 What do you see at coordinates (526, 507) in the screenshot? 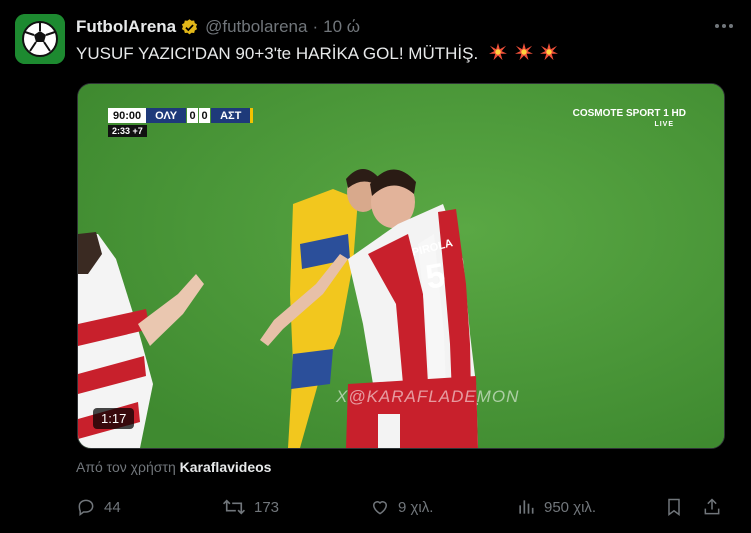
I see `analytics-icon` at bounding box center [526, 507].